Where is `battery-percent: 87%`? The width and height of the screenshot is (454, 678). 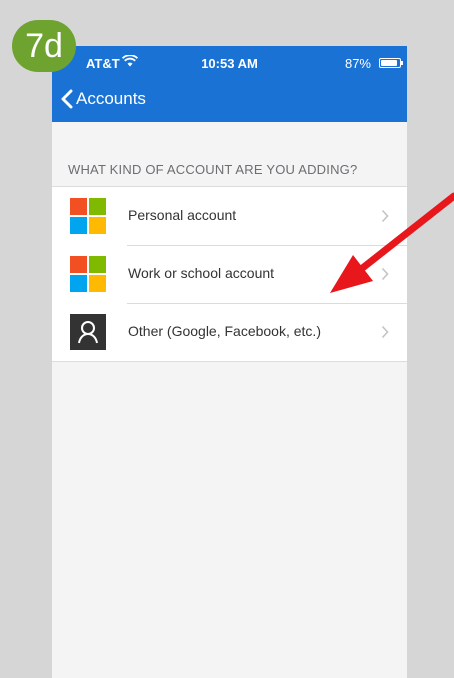 battery-percent: 87% is located at coordinates (357, 63).